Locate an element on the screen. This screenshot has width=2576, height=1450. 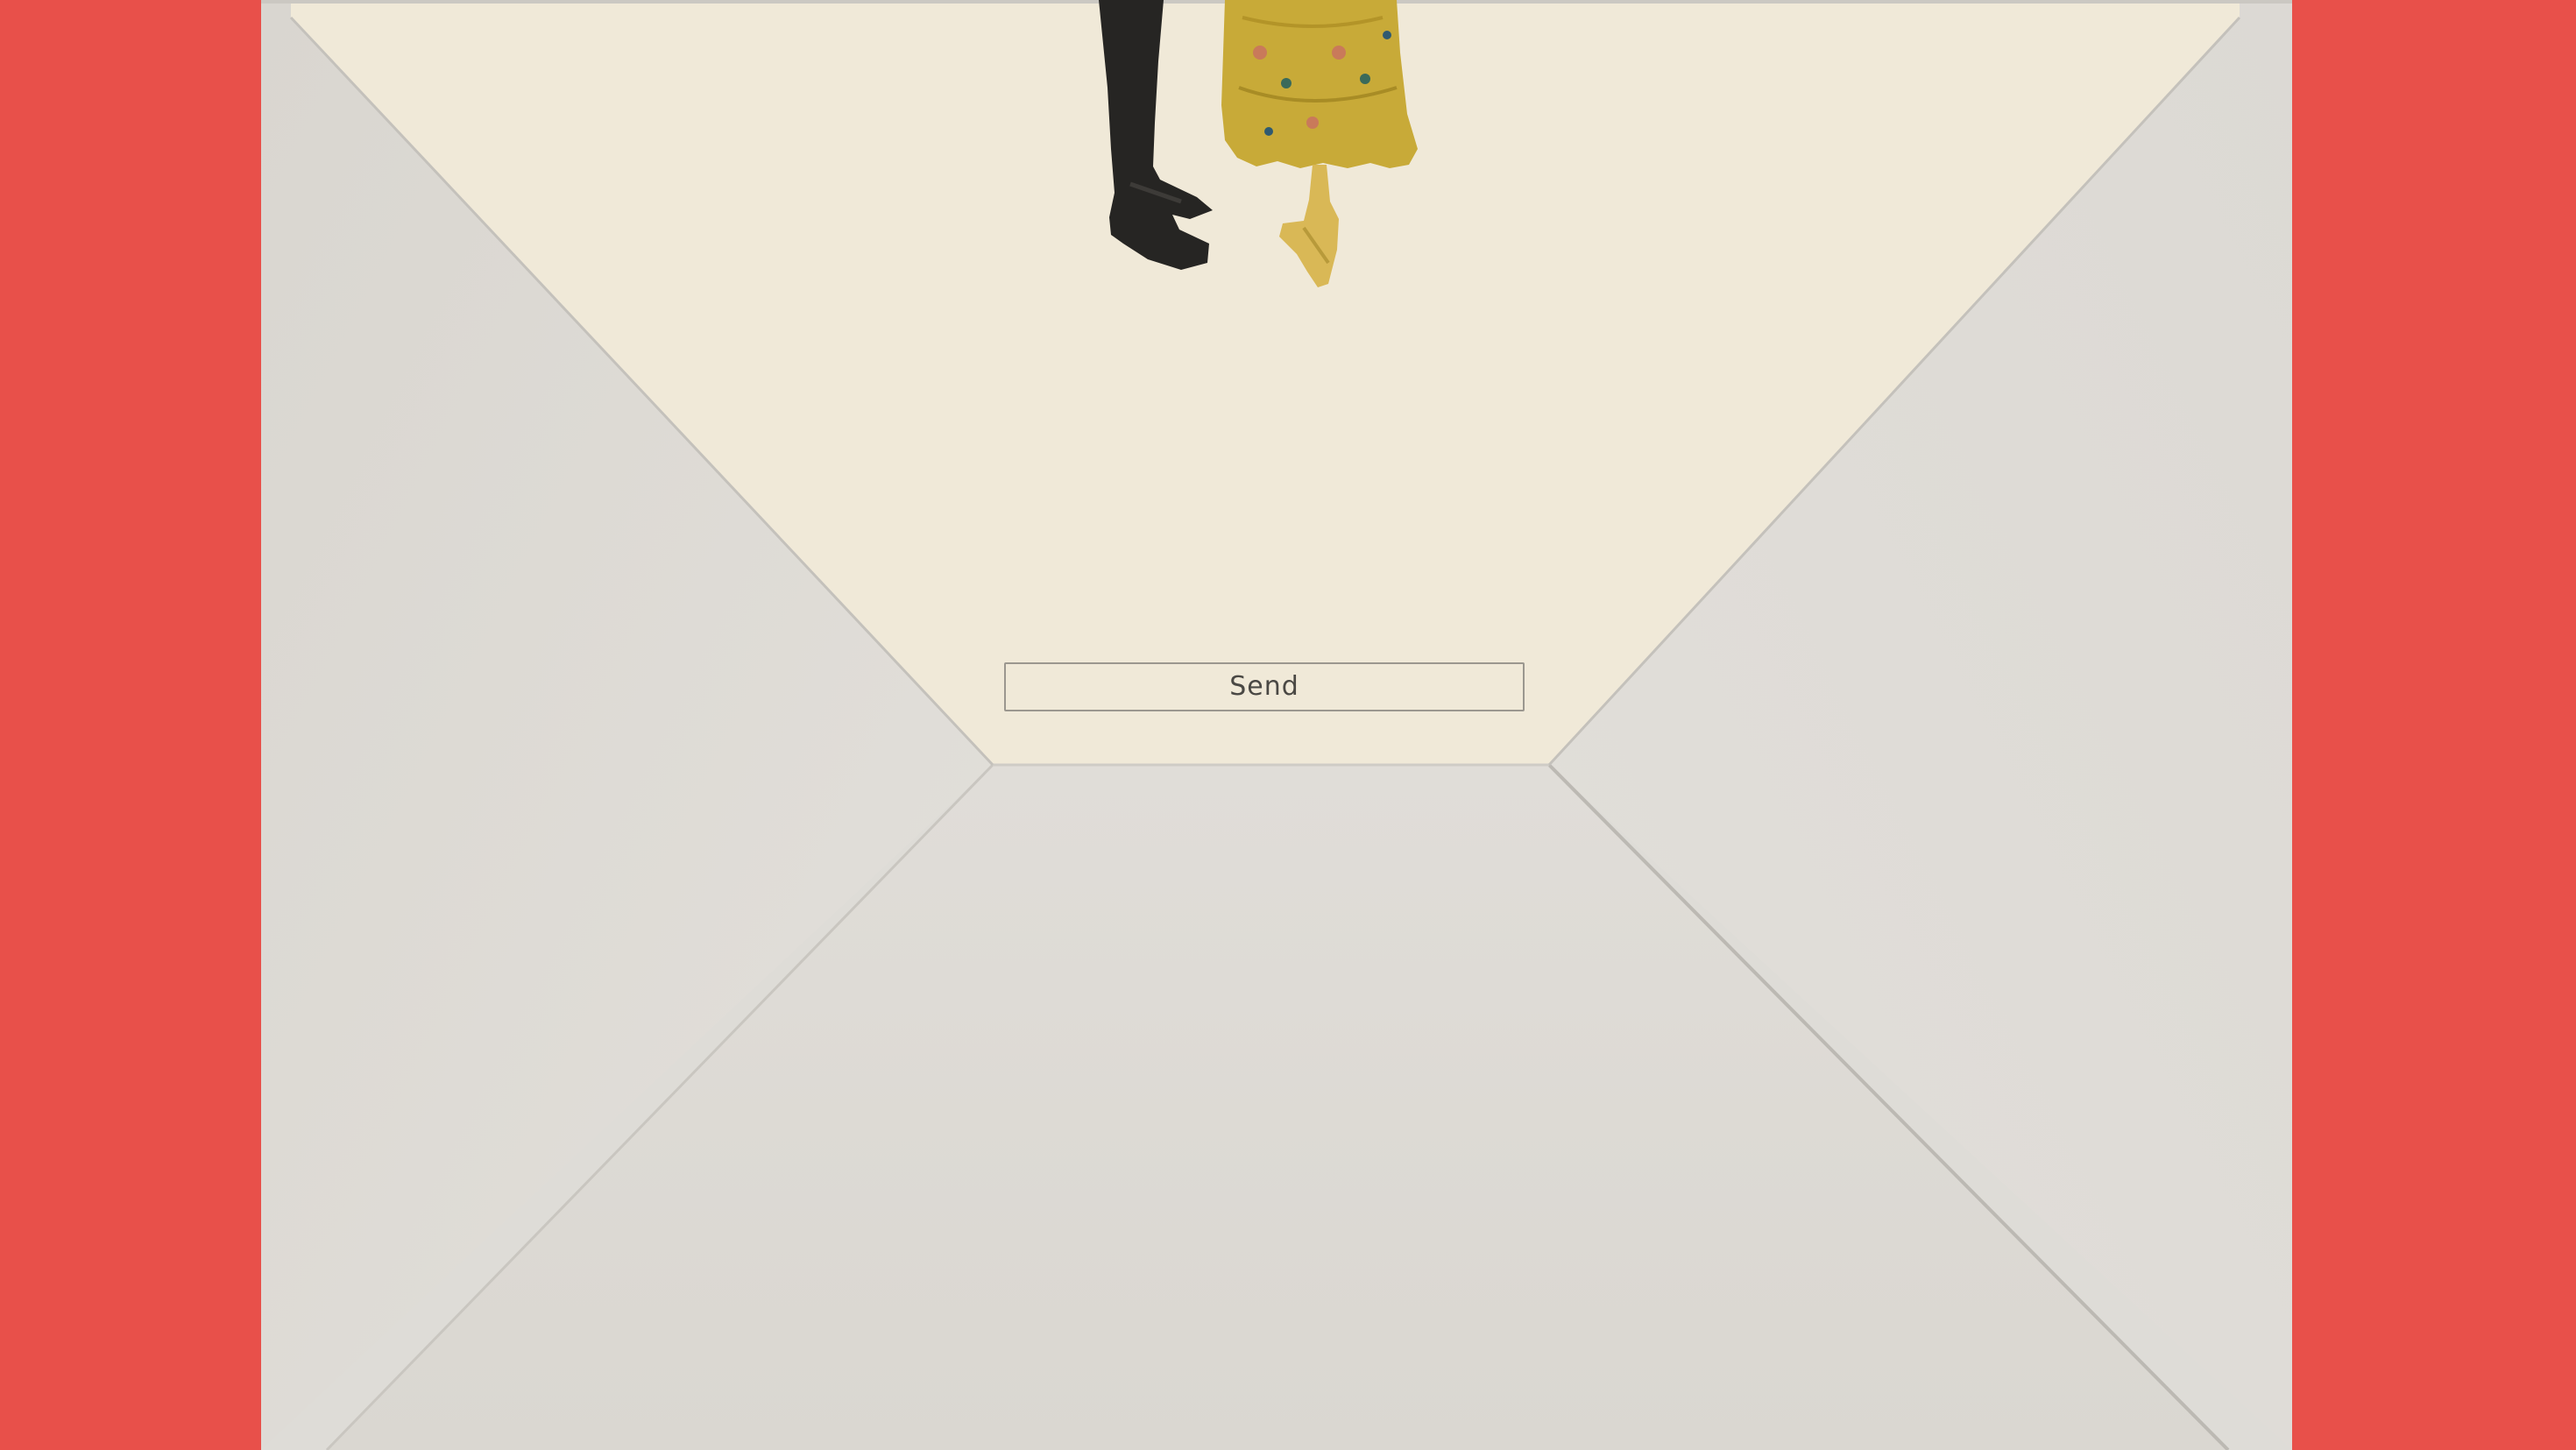
dancing-couple-feet-illustration is located at coordinates (1258, 143).